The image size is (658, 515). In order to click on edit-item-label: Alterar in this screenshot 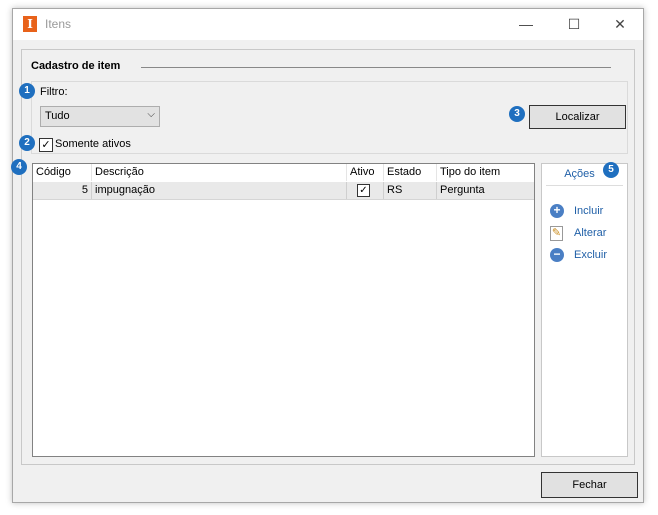, I will do `click(590, 233)`.